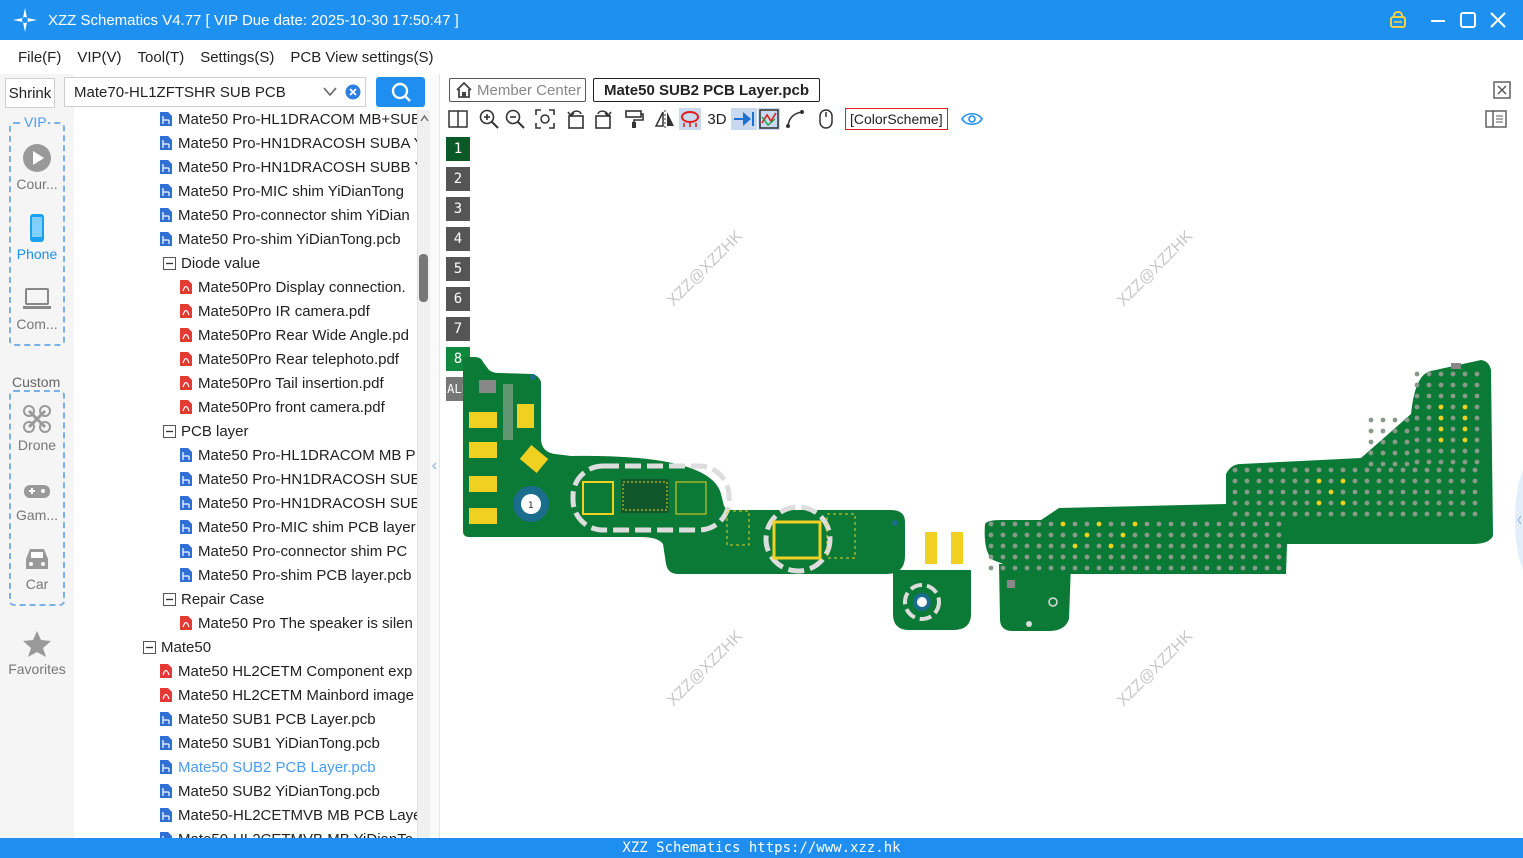  Describe the element at coordinates (299, 287) in the screenshot. I see `tree-item: Mate50Pro Display connection.` at that location.